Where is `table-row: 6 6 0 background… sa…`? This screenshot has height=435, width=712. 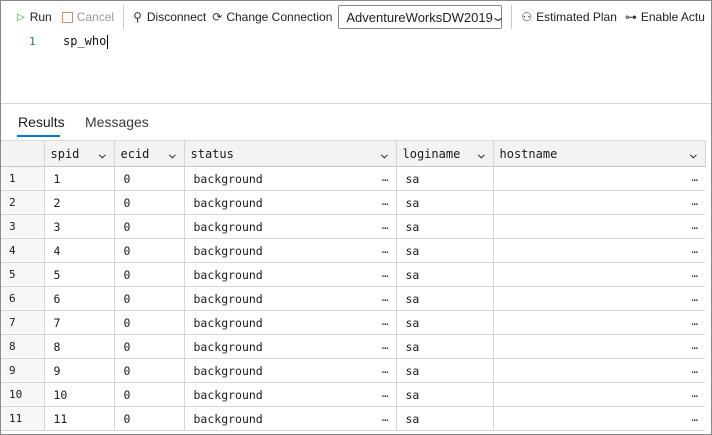
table-row: 6 6 0 background… sa… is located at coordinates (353, 298).